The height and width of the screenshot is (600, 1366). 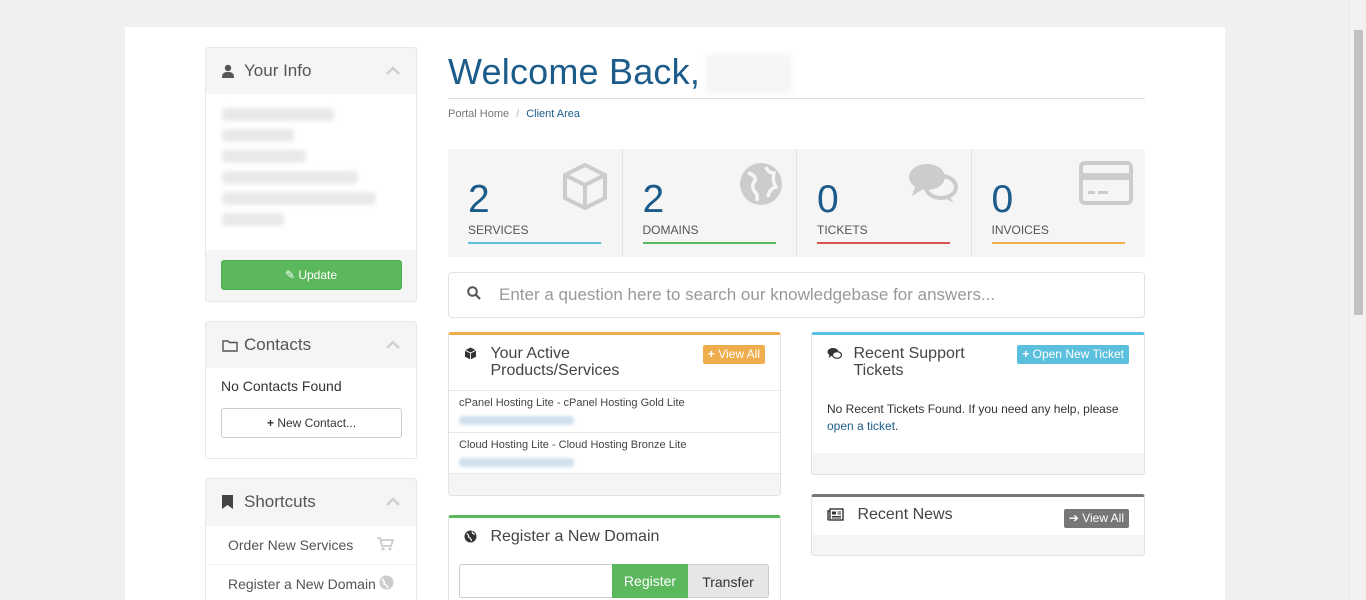 What do you see at coordinates (1073, 354) in the screenshot?
I see `open-new-ticket-button: + Open New Ticket` at bounding box center [1073, 354].